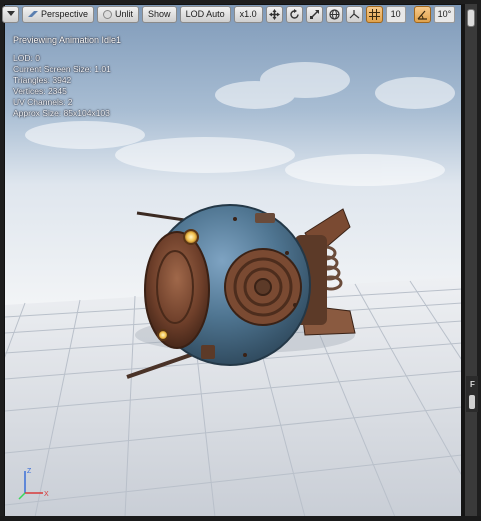 This screenshot has height=521, width=481. What do you see at coordinates (444, 14) in the screenshot?
I see `angle-snap-value: 10°` at bounding box center [444, 14].